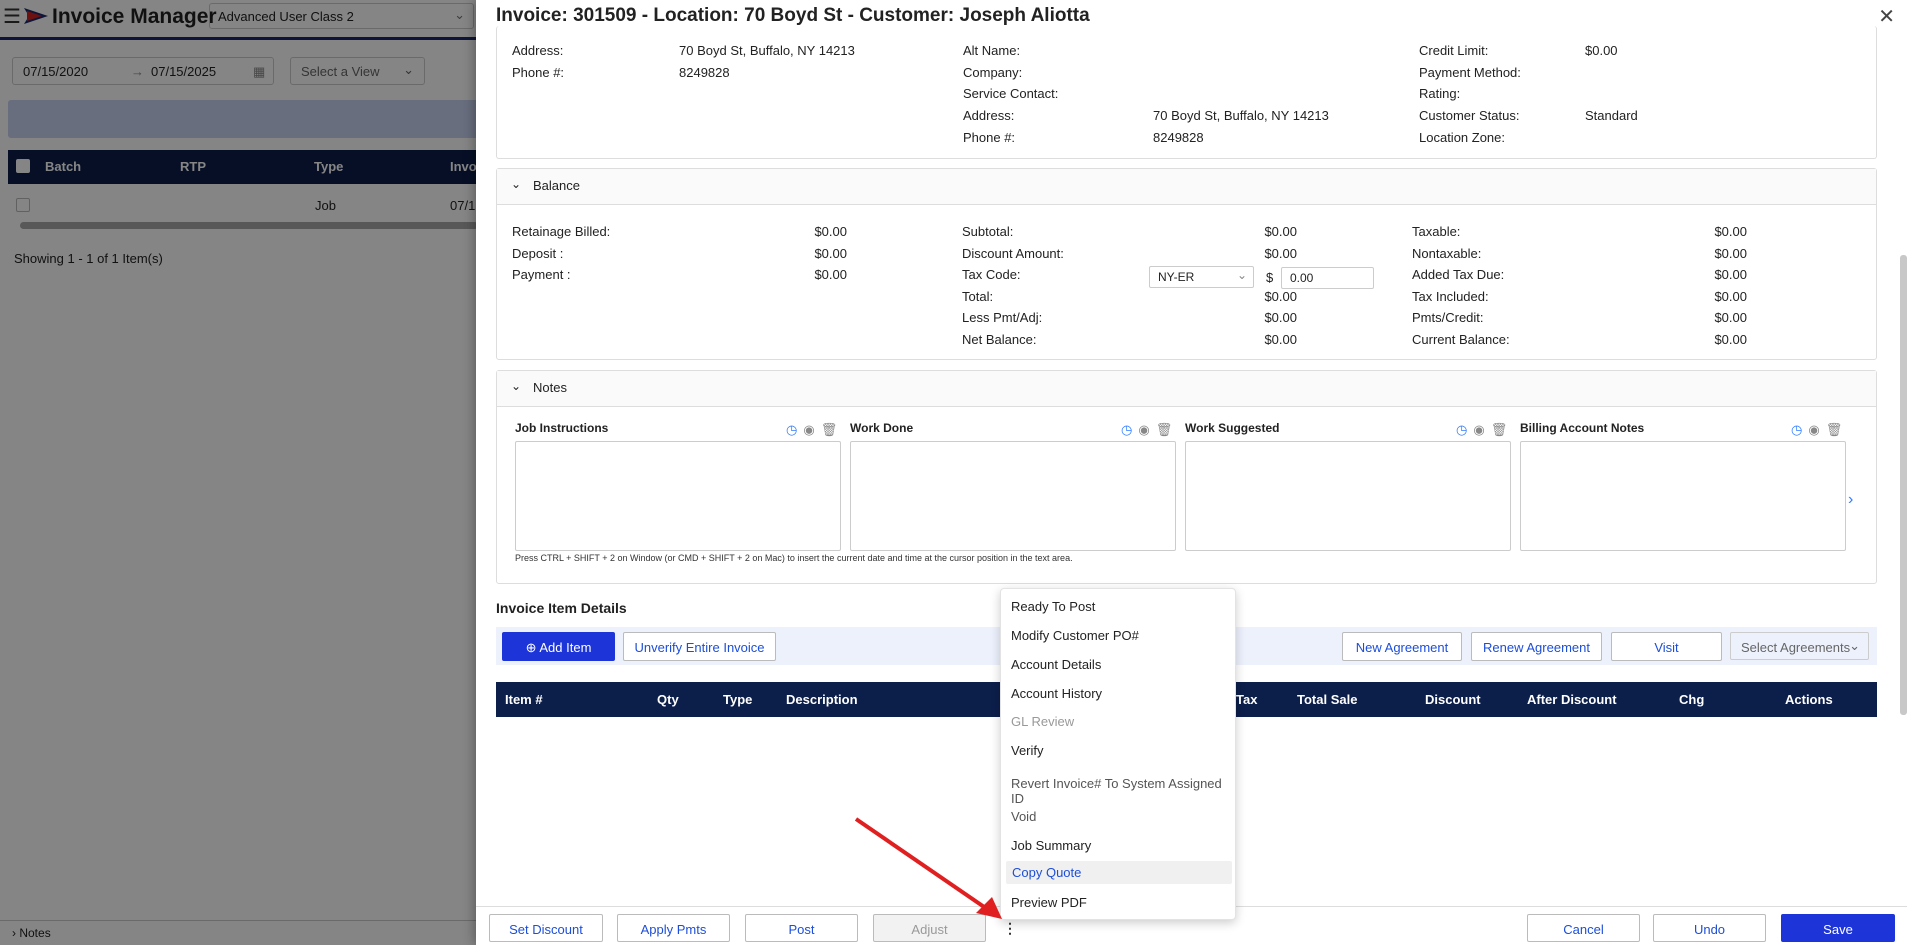 The width and height of the screenshot is (1907, 945). Describe the element at coordinates (1002, 317) in the screenshot. I see `less-pmt-label: Less Pmt/Adj:` at that location.